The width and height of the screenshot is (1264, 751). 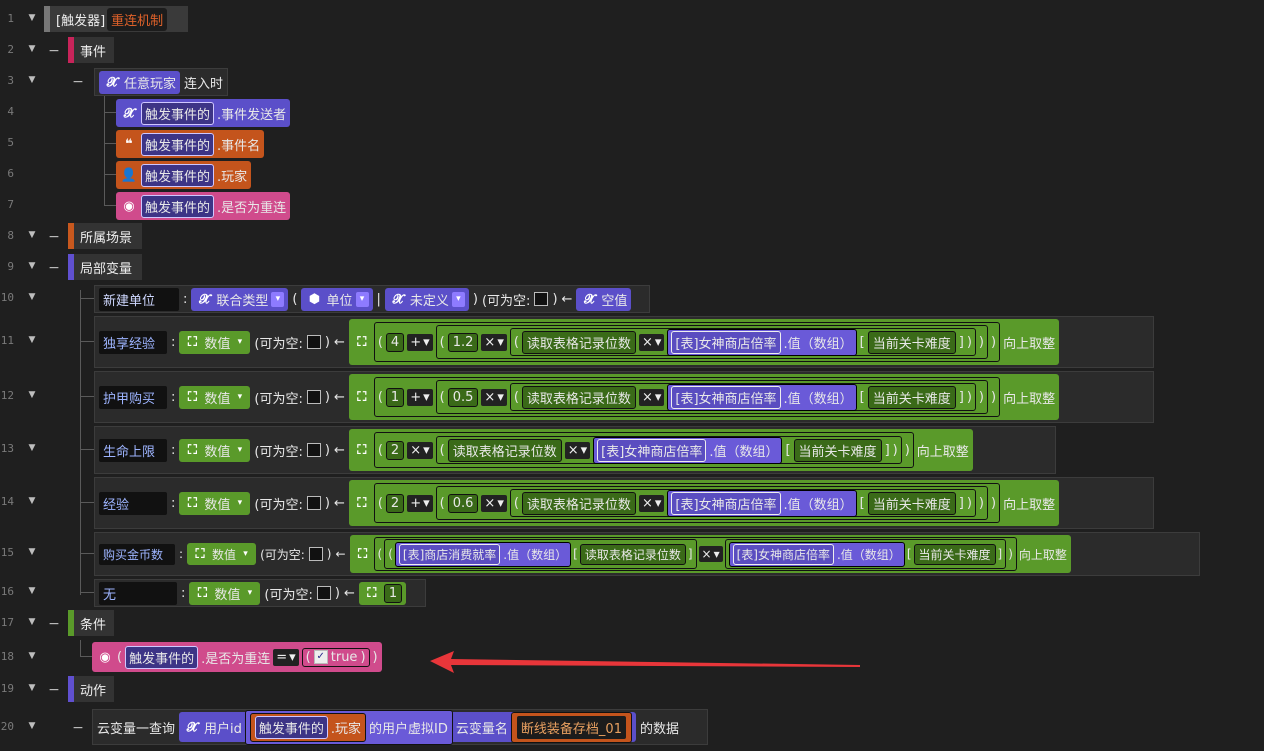 I want to click on var-name-field: 经验, so click(x=133, y=503).